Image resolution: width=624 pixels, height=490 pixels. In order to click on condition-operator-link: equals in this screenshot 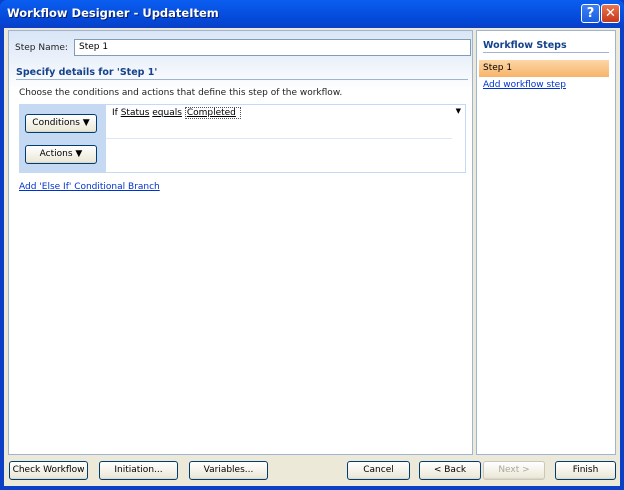, I will do `click(167, 113)`.